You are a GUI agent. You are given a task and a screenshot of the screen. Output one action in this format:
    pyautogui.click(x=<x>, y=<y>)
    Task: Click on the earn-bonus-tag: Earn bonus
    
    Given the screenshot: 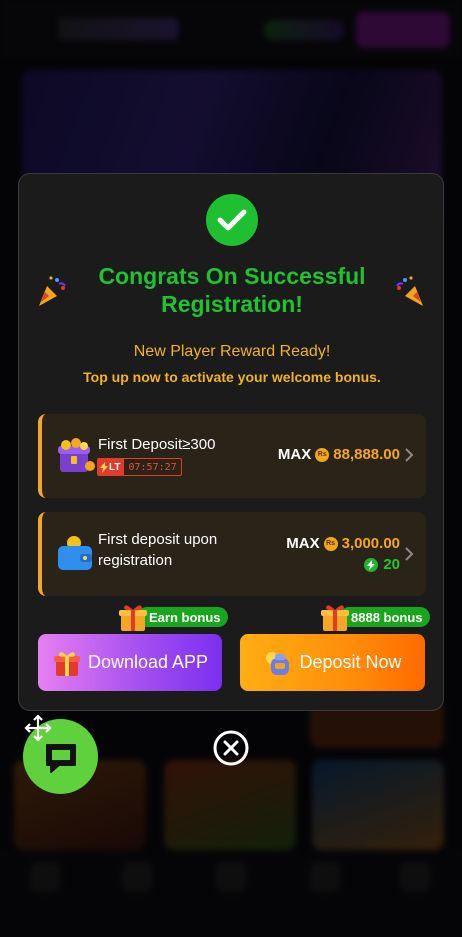 What is the action you would take?
    pyautogui.click(x=172, y=617)
    